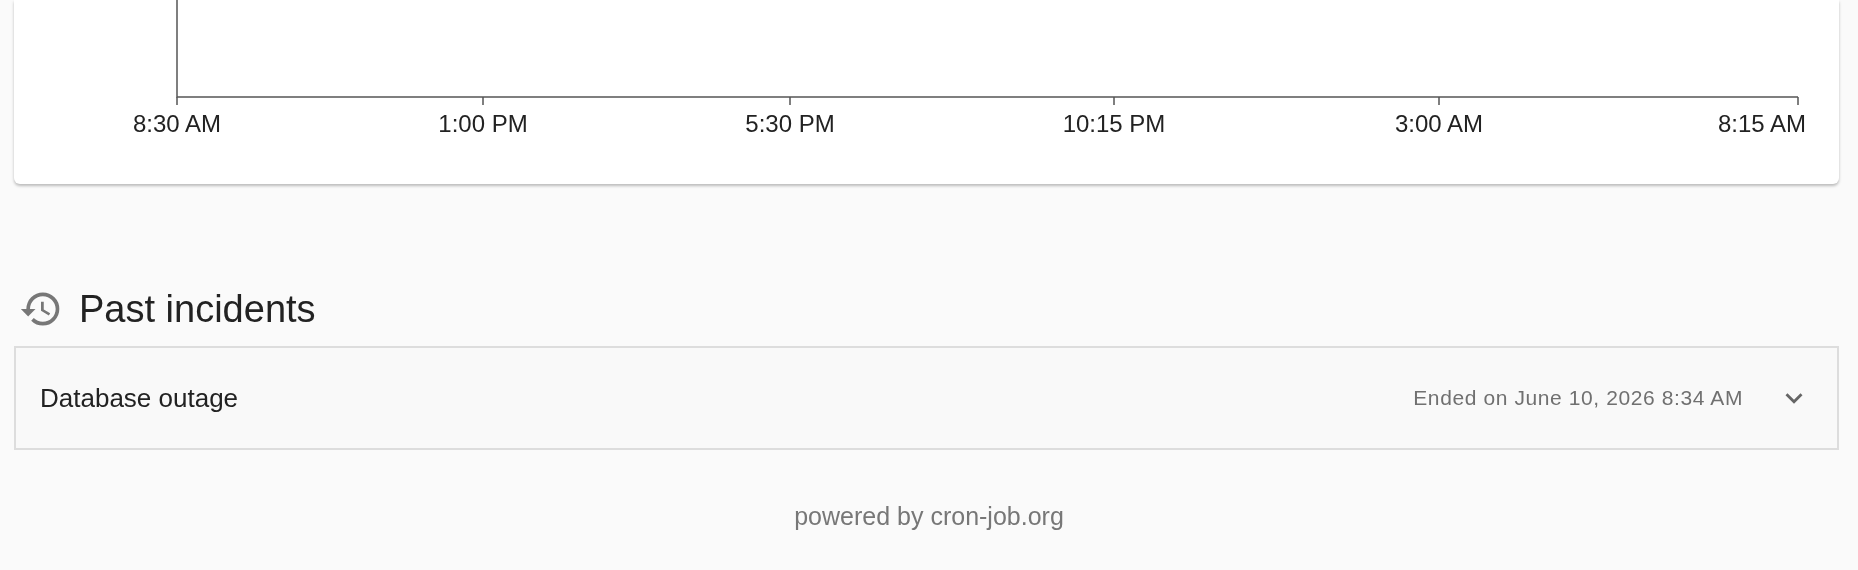  I want to click on incident-title: Database outage, so click(140, 398).